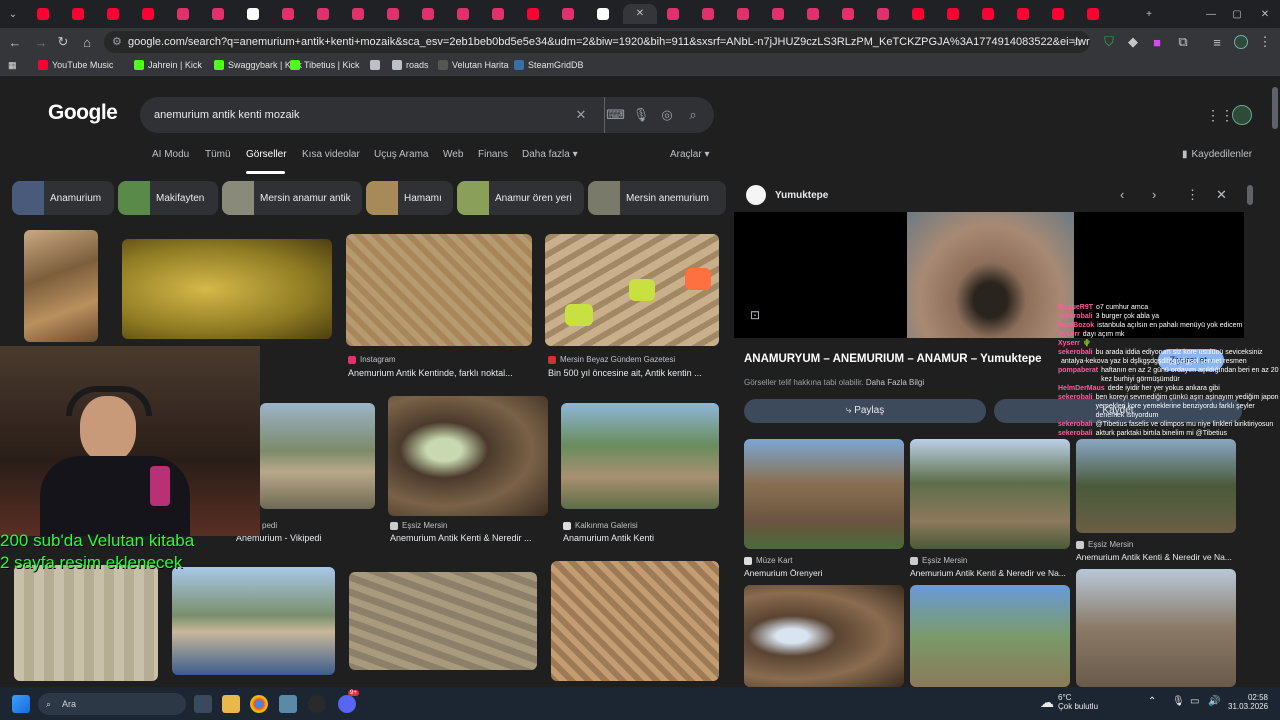 The width and height of the screenshot is (1280, 720). What do you see at coordinates (203, 704) in the screenshot?
I see `task-view-icon` at bounding box center [203, 704].